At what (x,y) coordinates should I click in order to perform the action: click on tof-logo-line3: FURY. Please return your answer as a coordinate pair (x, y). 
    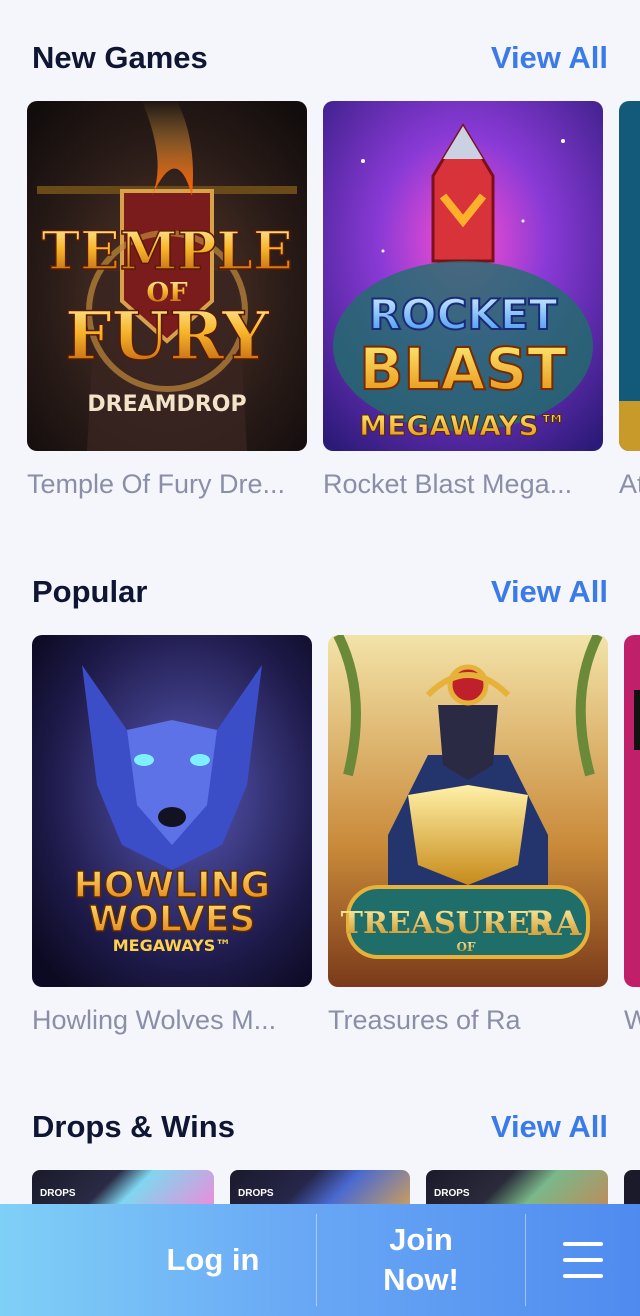
    Looking at the image, I should click on (167, 336).